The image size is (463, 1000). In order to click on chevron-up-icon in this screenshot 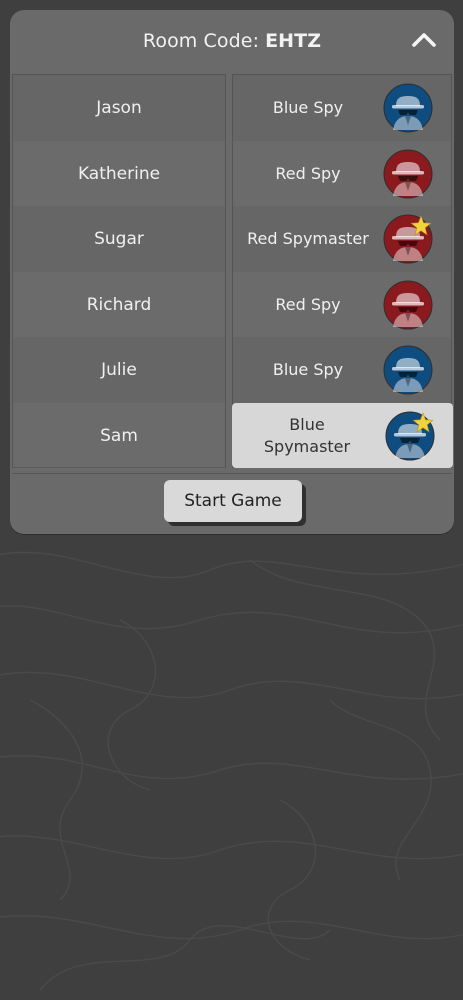, I will do `click(424, 40)`.